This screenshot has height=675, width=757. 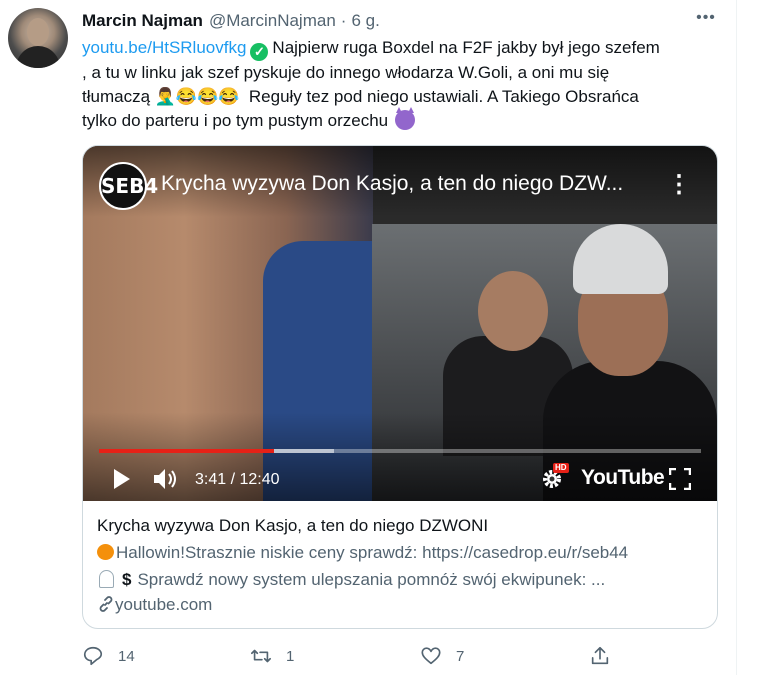 What do you see at coordinates (127, 579) in the screenshot?
I see `dollar-icon: $` at bounding box center [127, 579].